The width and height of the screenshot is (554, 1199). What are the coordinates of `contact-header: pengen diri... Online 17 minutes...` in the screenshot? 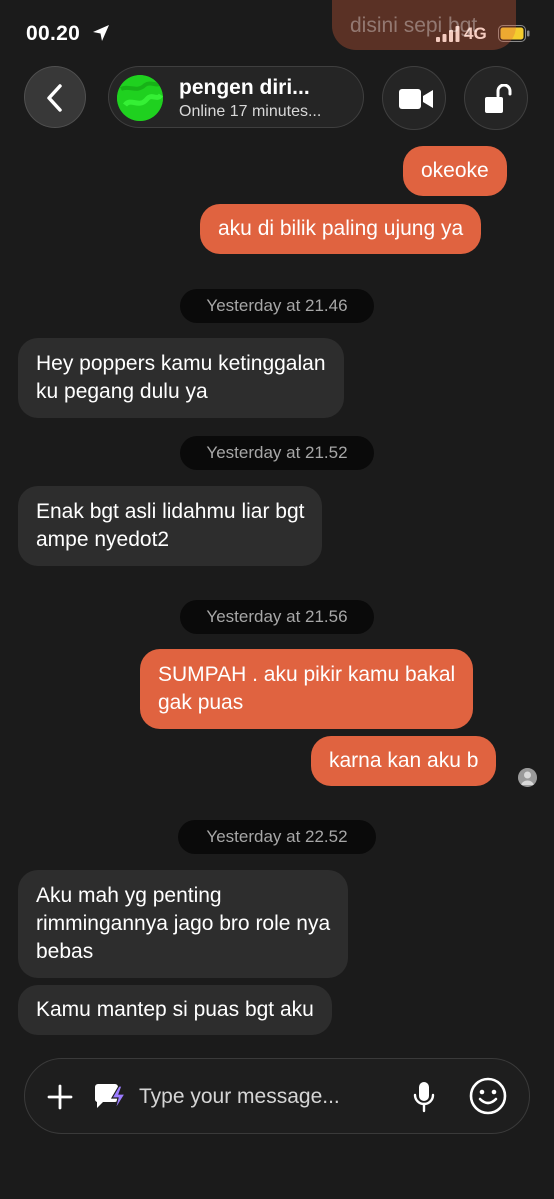 It's located at (236, 97).